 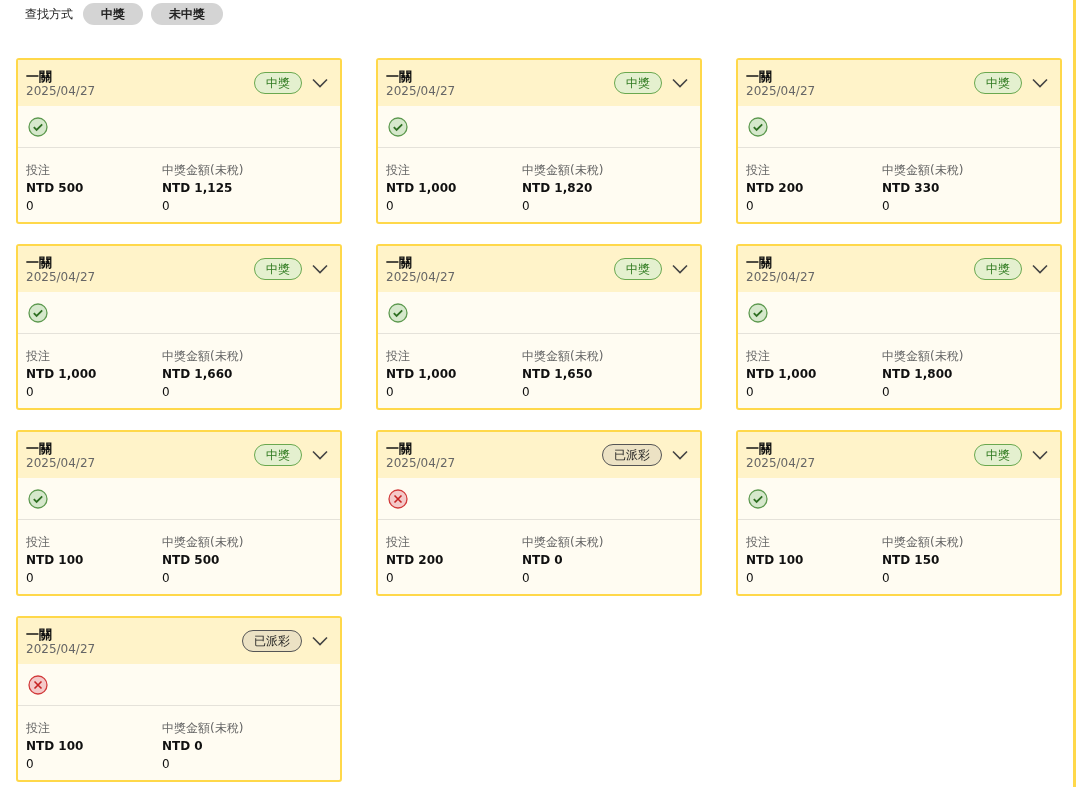 What do you see at coordinates (558, 374) in the screenshot?
I see `prize-amount: NTD 1,650` at bounding box center [558, 374].